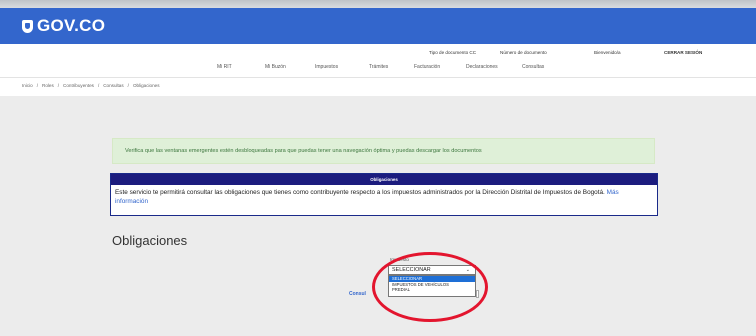 Image resolution: width=756 pixels, height=336 pixels. What do you see at coordinates (533, 67) in the screenshot?
I see `nav-item-consultas: Consultas` at bounding box center [533, 67].